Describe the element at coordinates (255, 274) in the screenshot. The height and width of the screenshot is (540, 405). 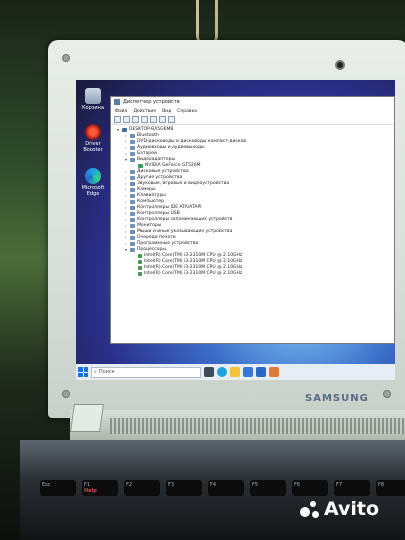
I see `tree-node: Intel(R) Core(TM) i3-2310M CPU @ 2.10GHz` at that location.